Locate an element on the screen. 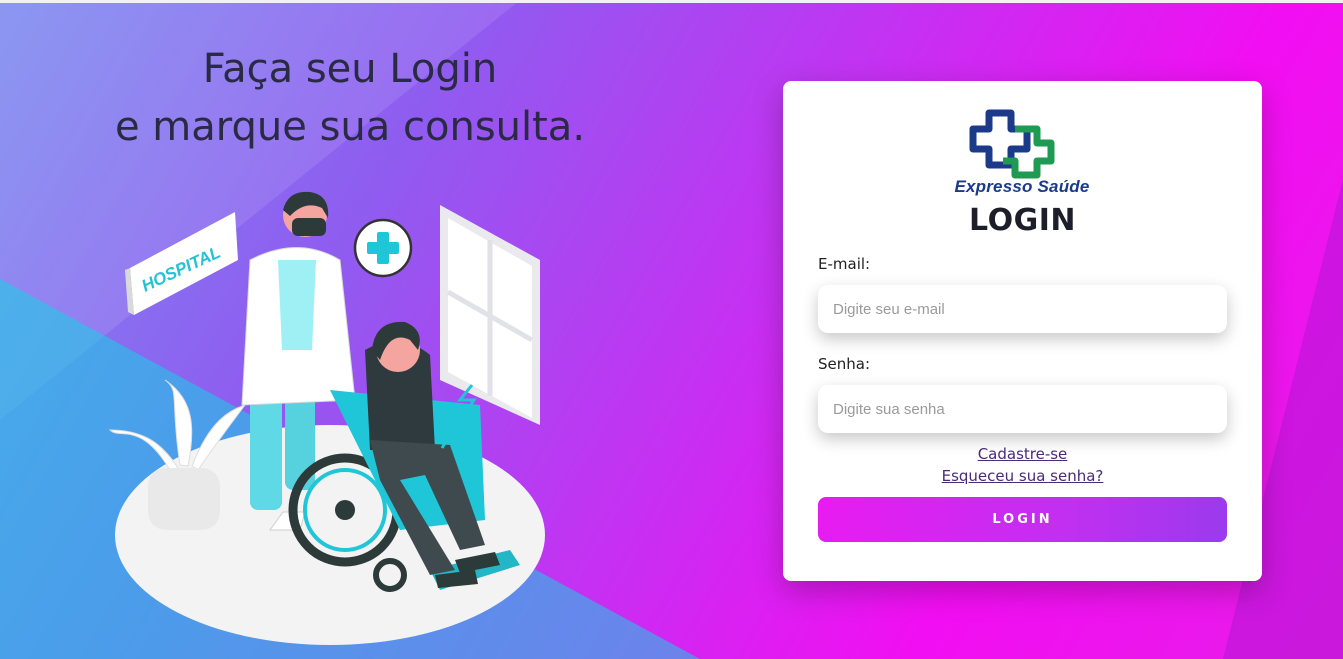 The width and height of the screenshot is (1343, 659). password-label: Senha: is located at coordinates (844, 364).